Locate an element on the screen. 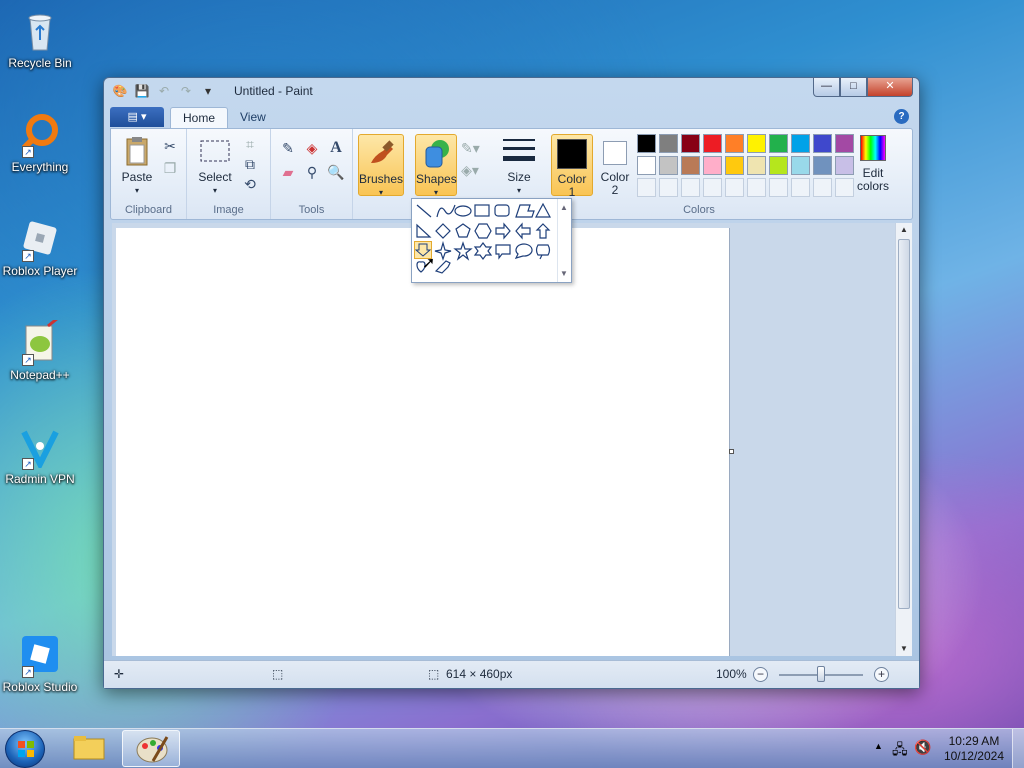 This screenshot has height=768, width=1024. eraser-icon: ▰ is located at coordinates (288, 172).